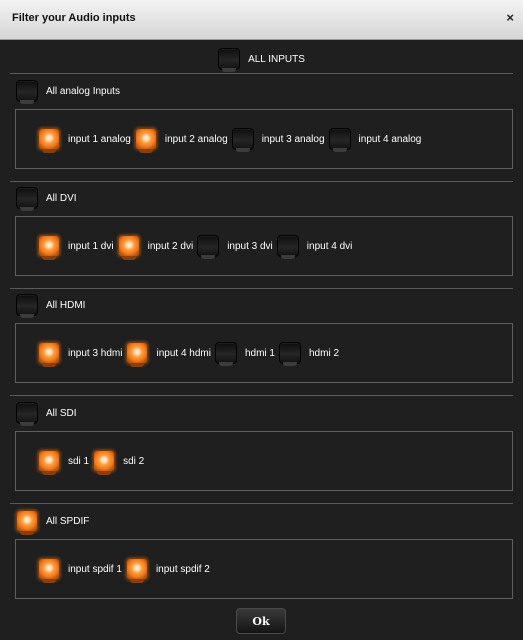 The image size is (523, 640). What do you see at coordinates (128, 247) in the screenshot?
I see `input-2-dvi-toggle` at bounding box center [128, 247].